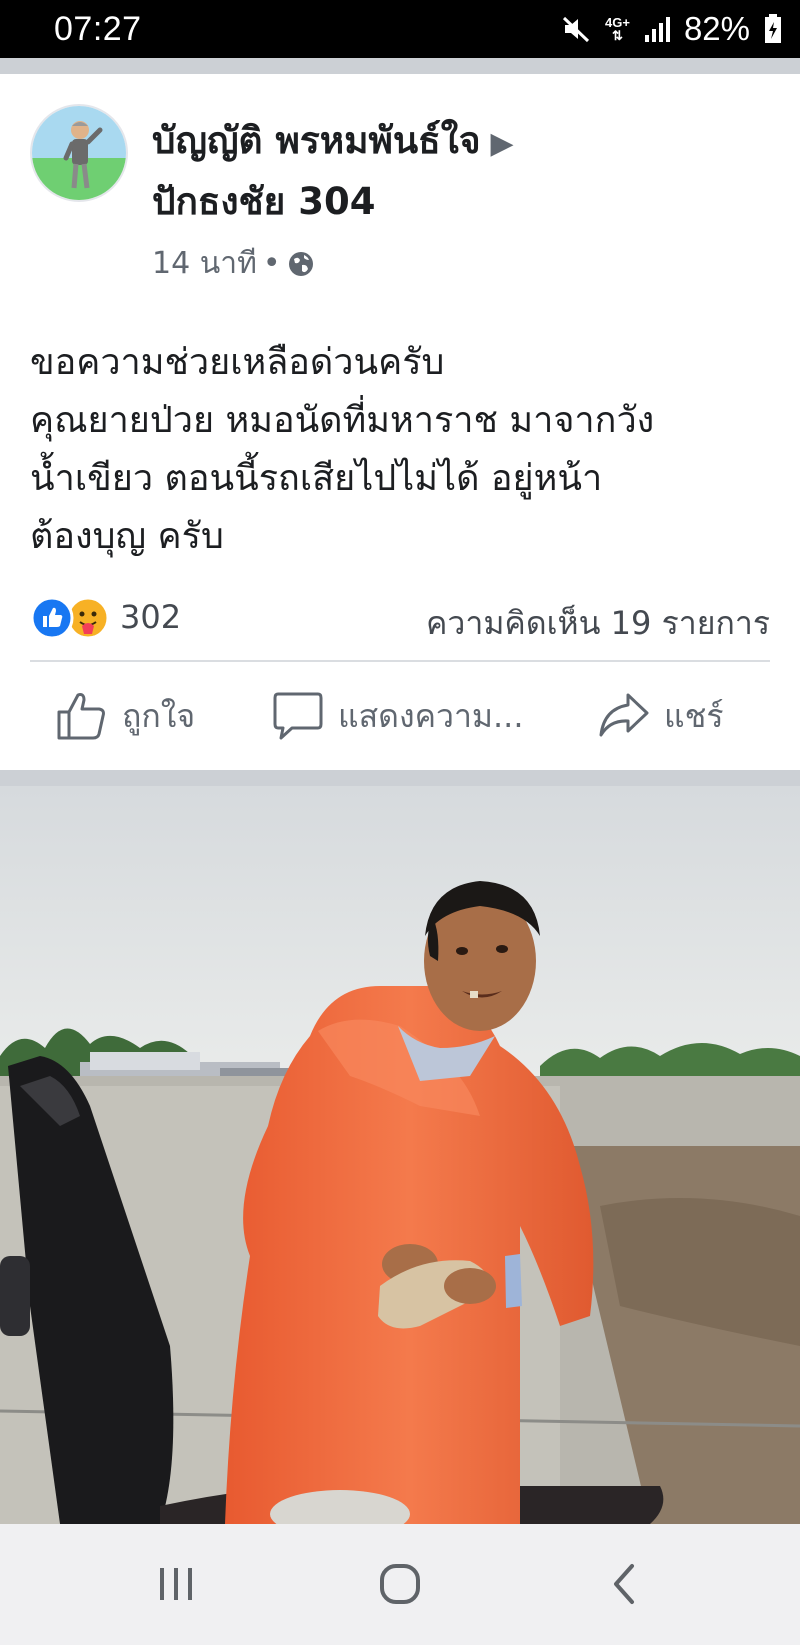 The image size is (800, 1645). Describe the element at coordinates (88, 618) in the screenshot. I see `care-reaction-icon` at that location.